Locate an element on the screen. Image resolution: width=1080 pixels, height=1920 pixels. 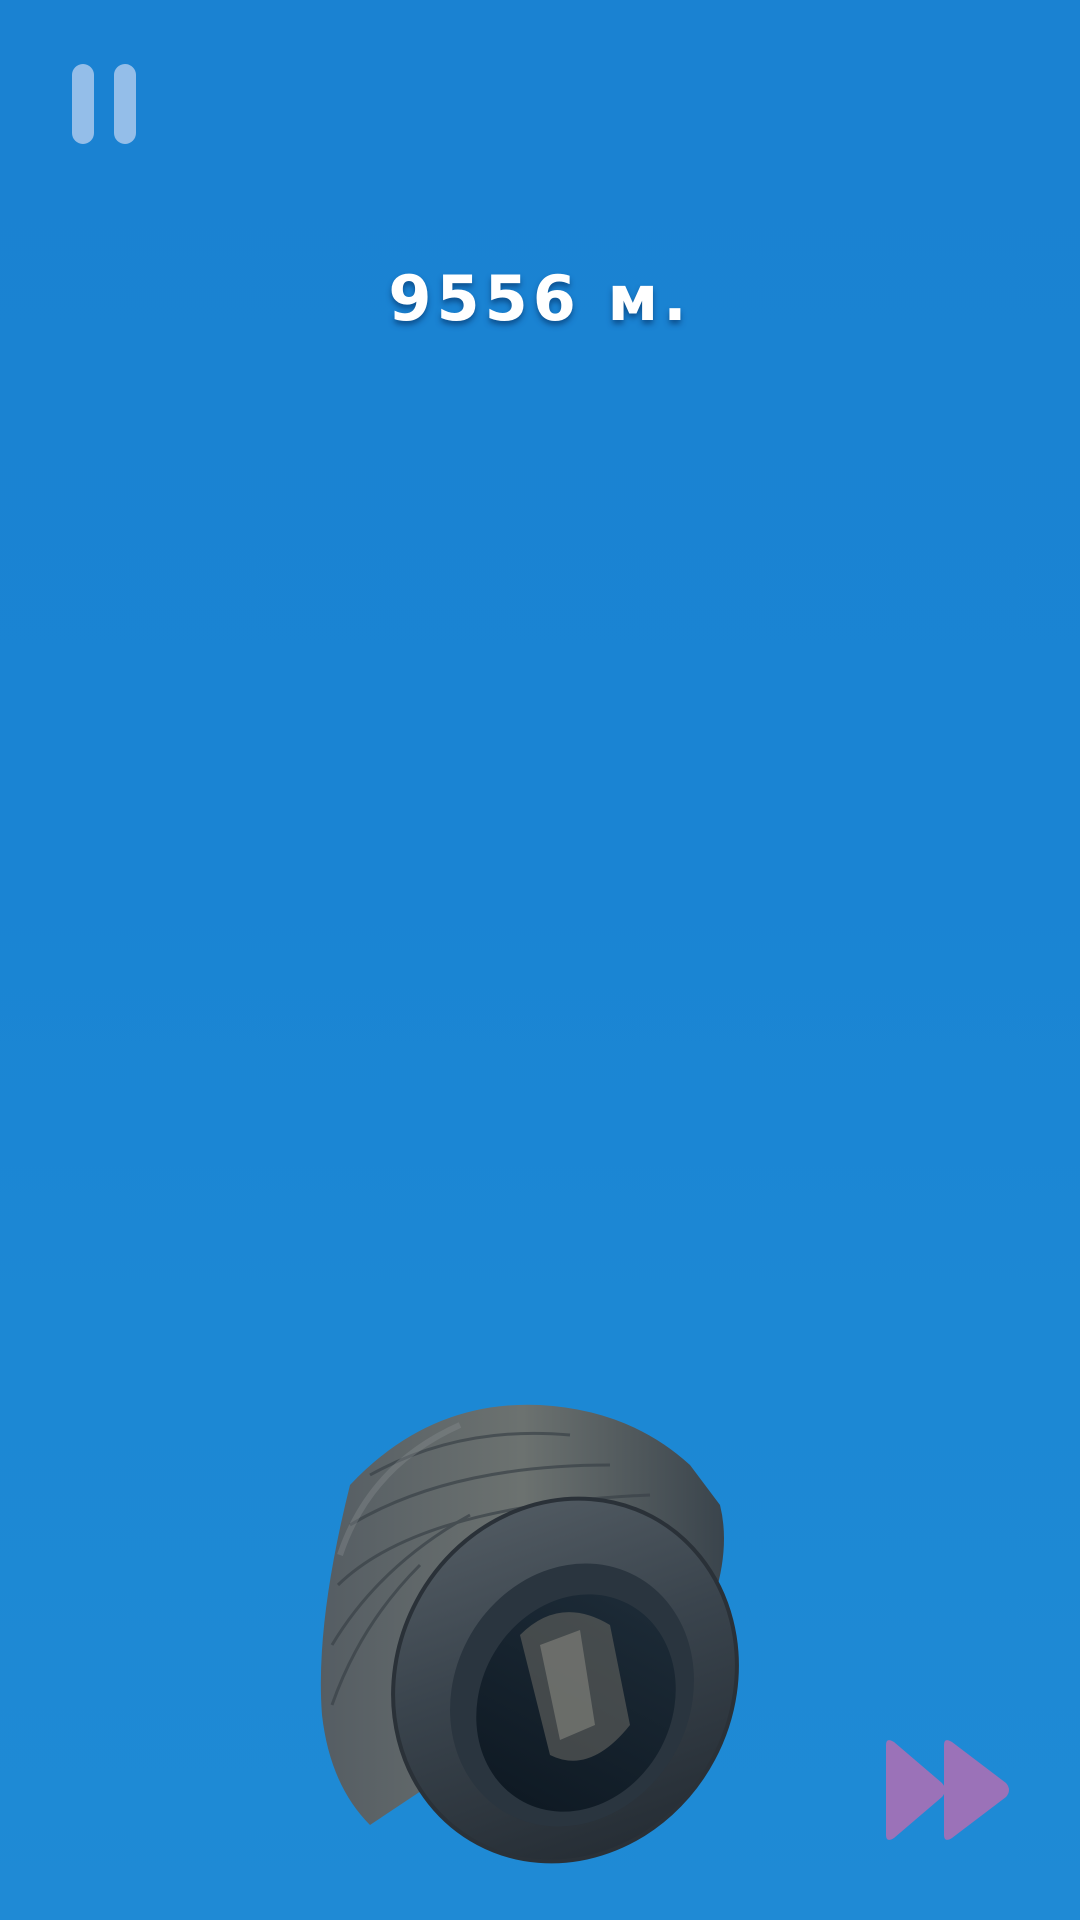
distance-counter: 9556 м. is located at coordinates (540, 298).